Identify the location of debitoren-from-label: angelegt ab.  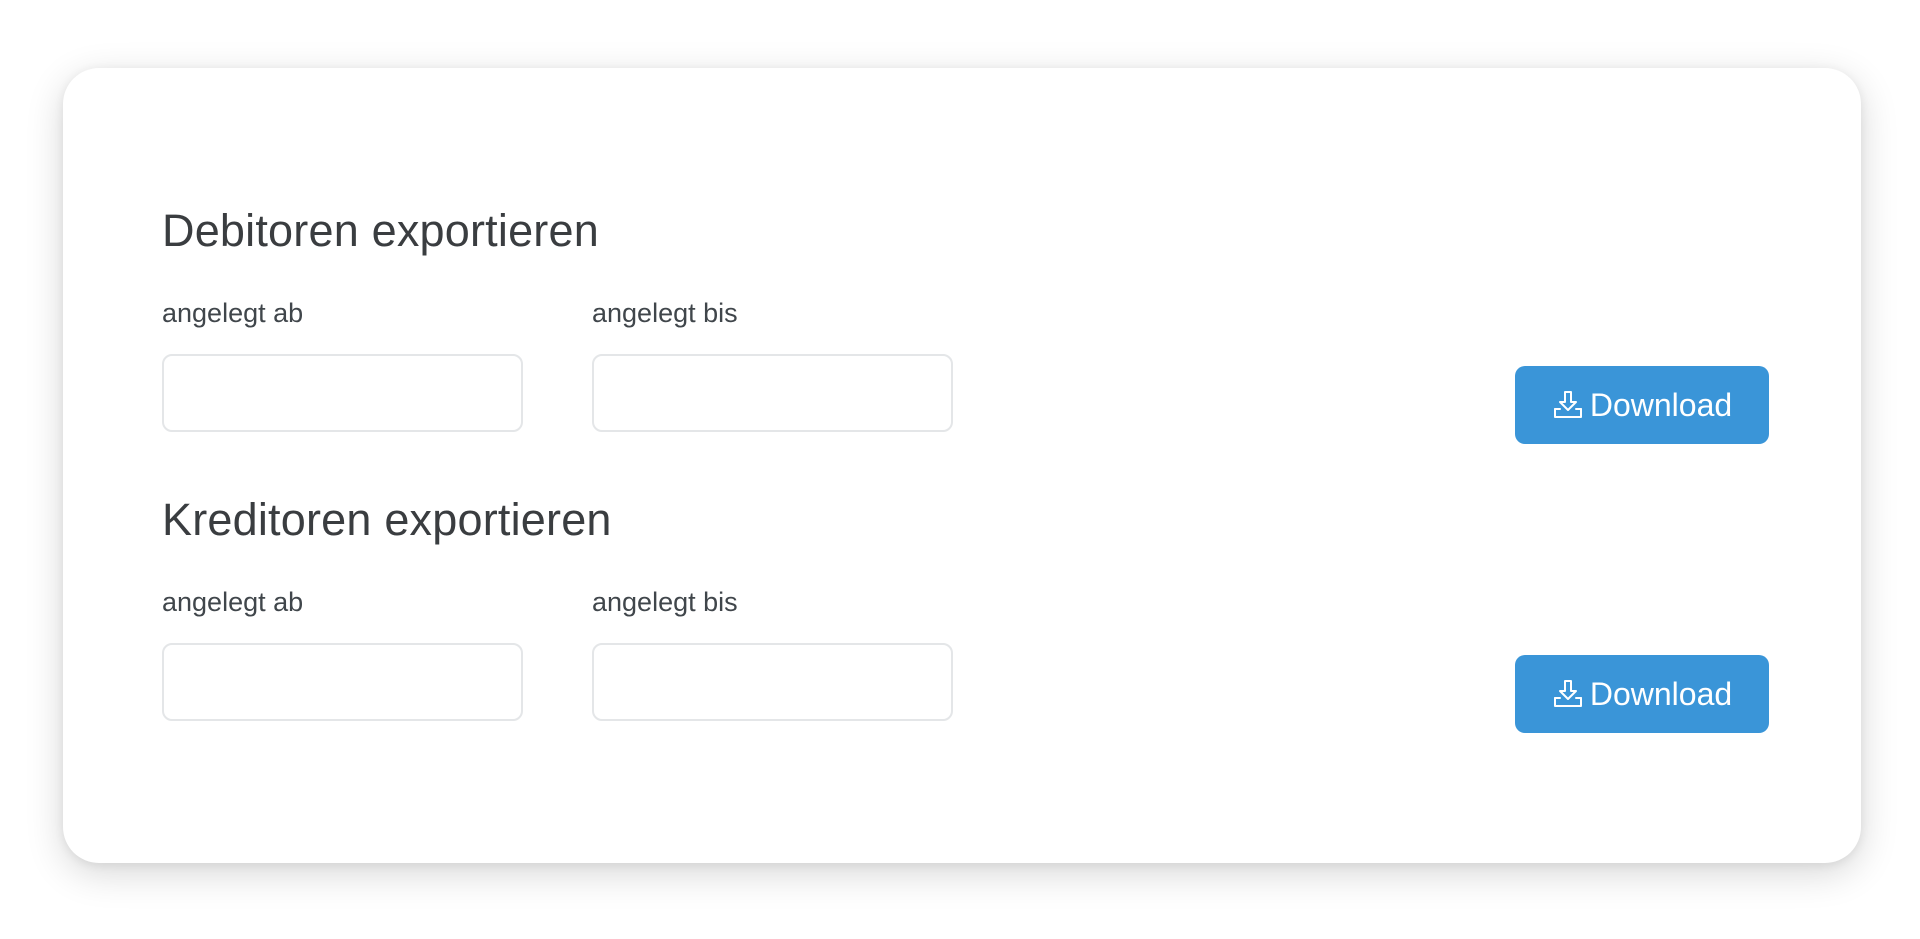
(233, 313).